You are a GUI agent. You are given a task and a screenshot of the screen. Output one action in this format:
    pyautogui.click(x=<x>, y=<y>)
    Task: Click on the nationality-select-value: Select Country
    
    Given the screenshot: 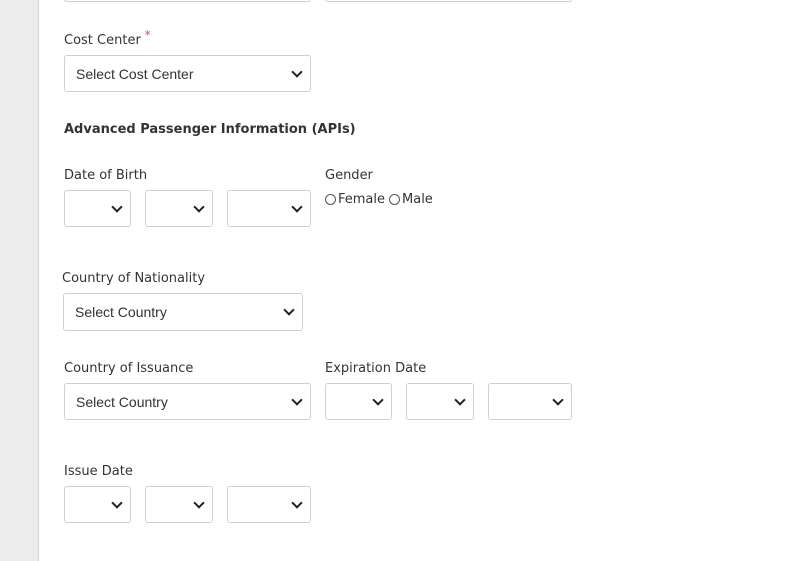 What is the action you would take?
    pyautogui.click(x=121, y=312)
    